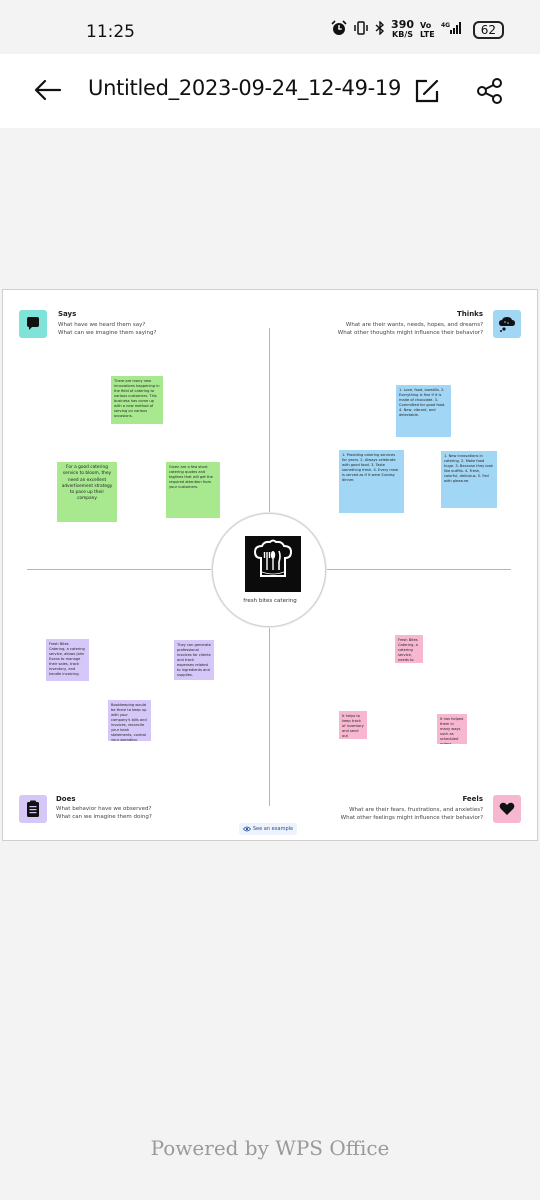 Image resolution: width=540 pixels, height=1200 pixels. What do you see at coordinates (445, 25) in the screenshot?
I see `svg-text: 4G` at bounding box center [445, 25].